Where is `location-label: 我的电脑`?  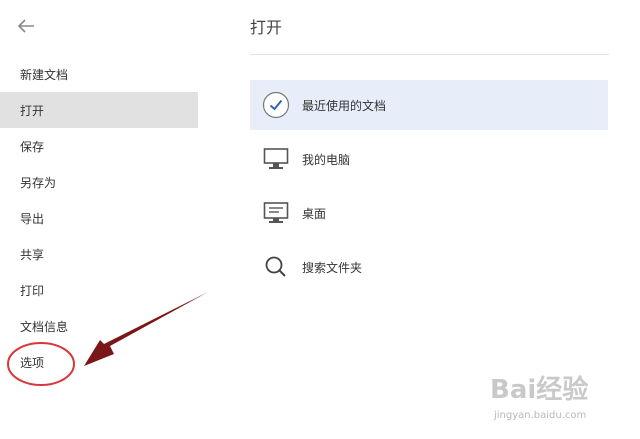 location-label: 我的电脑 is located at coordinates (326, 159).